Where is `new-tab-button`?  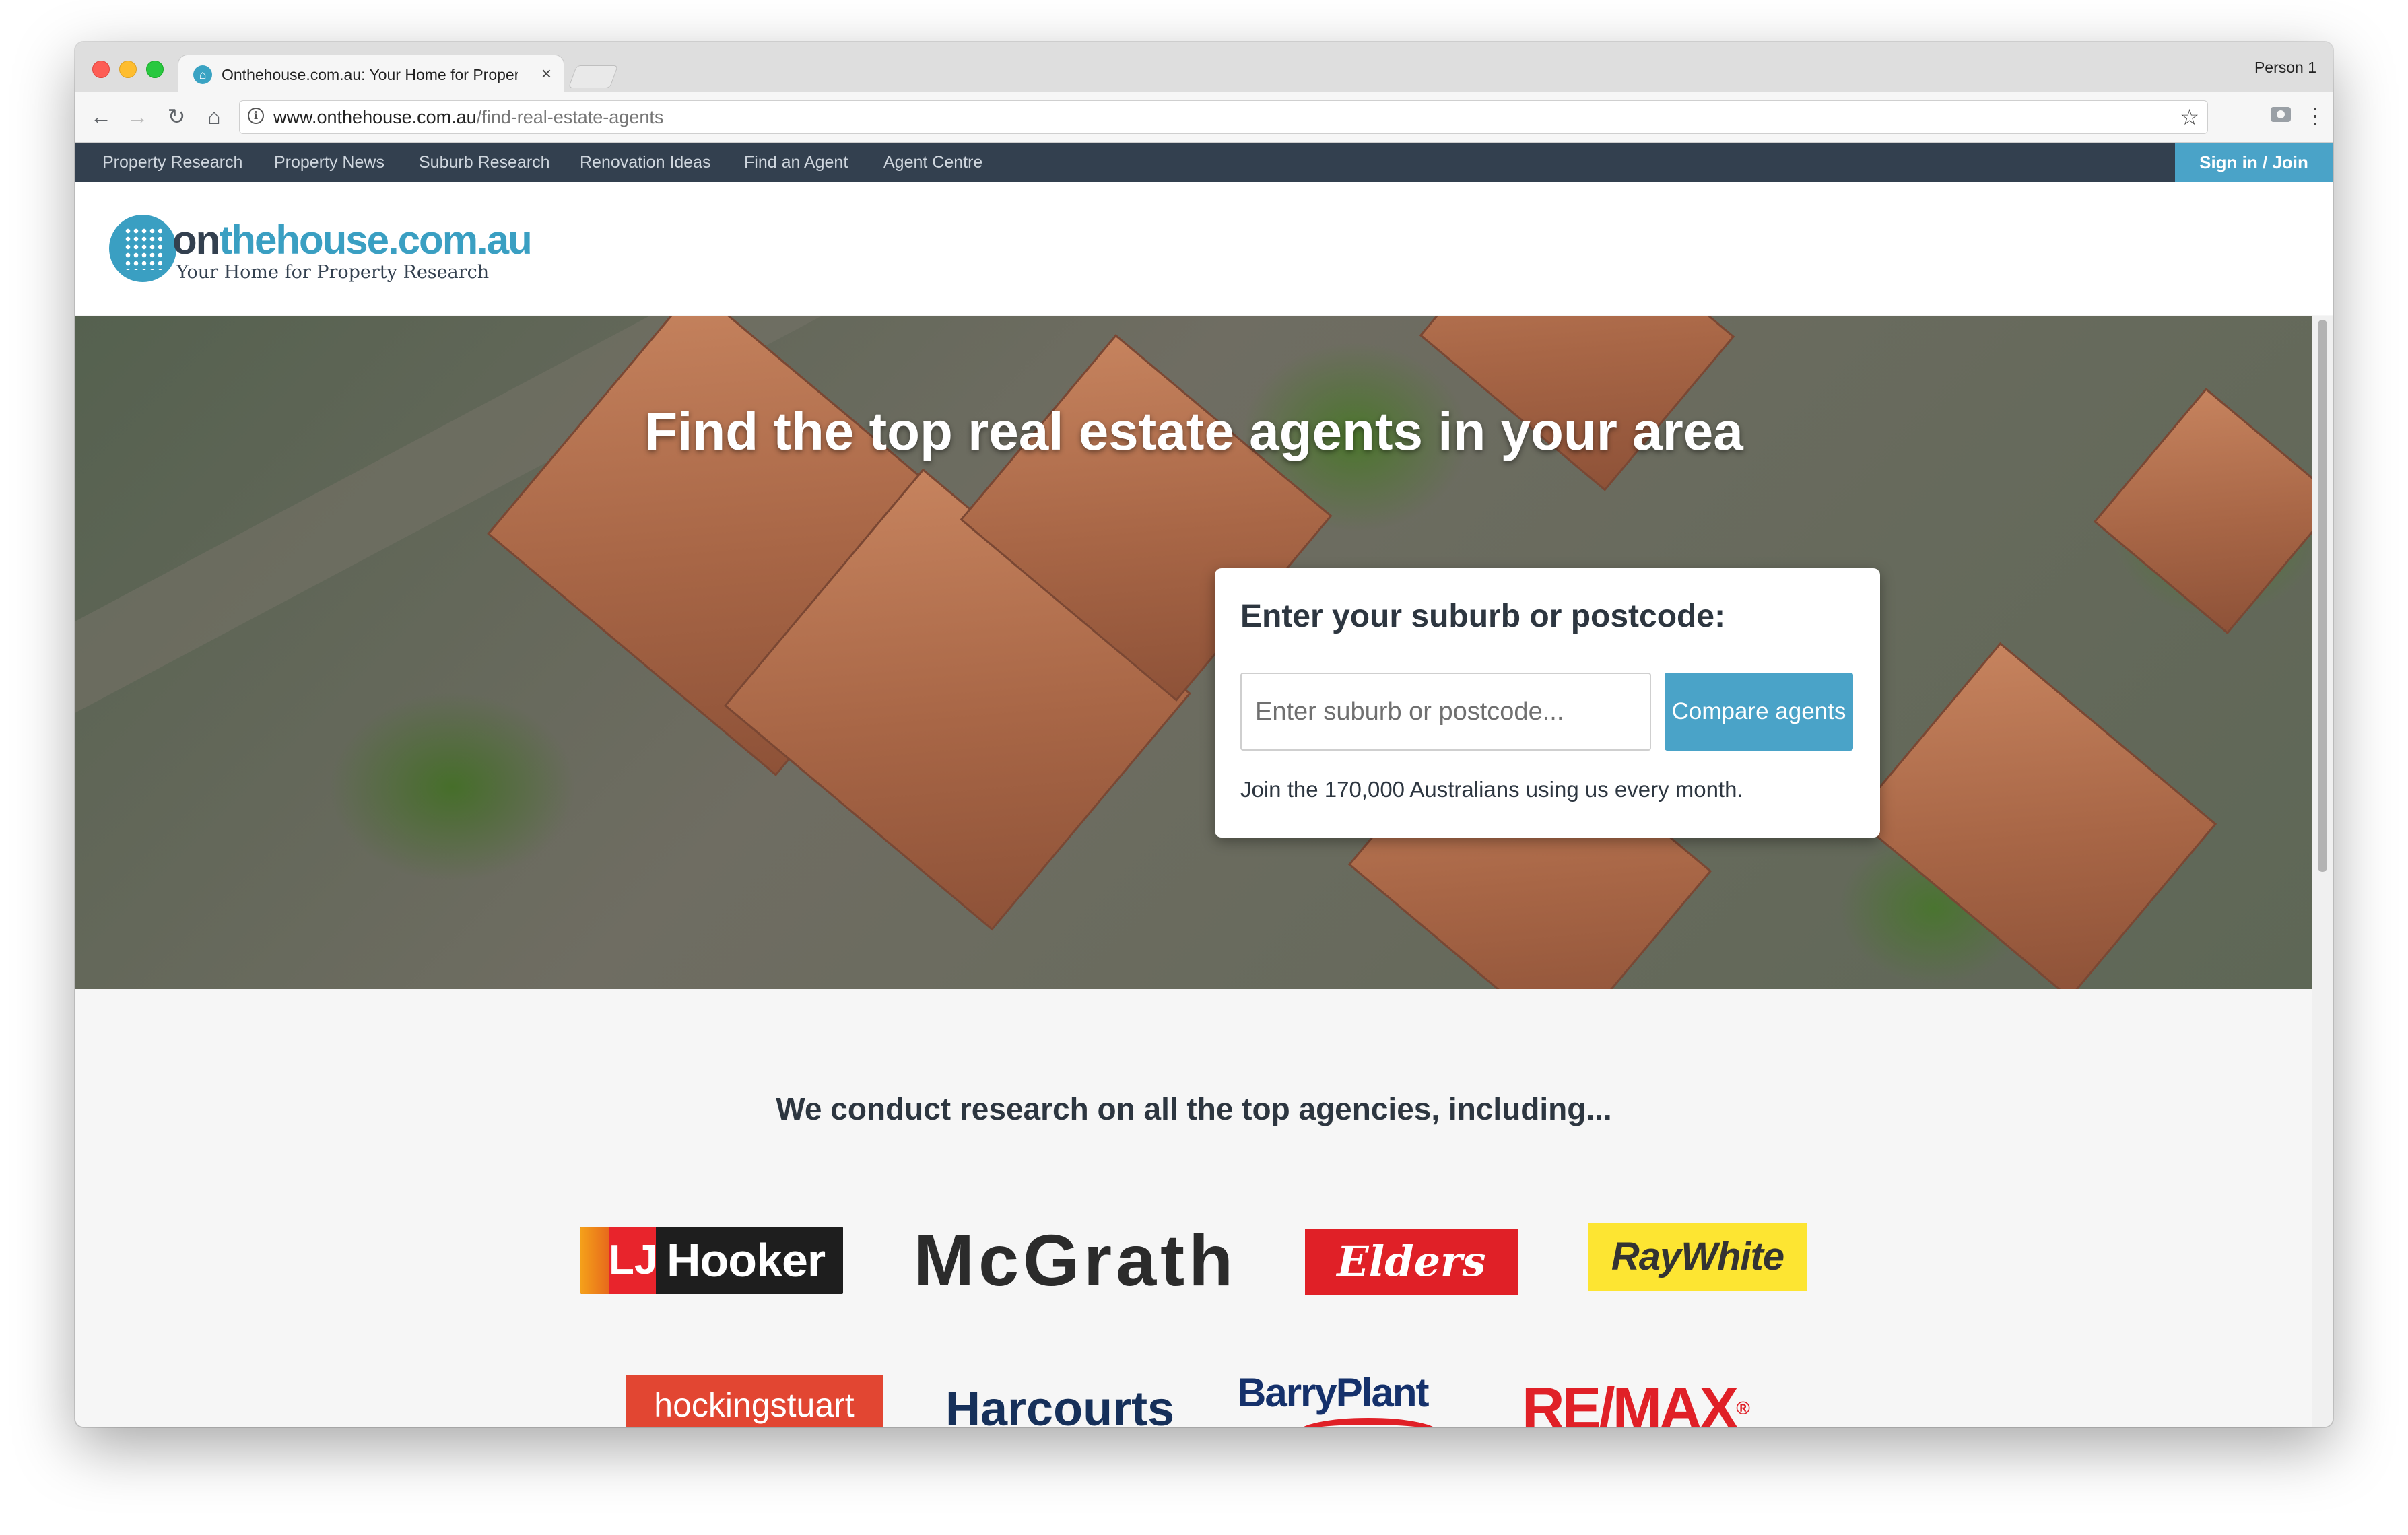 new-tab-button is located at coordinates (593, 76).